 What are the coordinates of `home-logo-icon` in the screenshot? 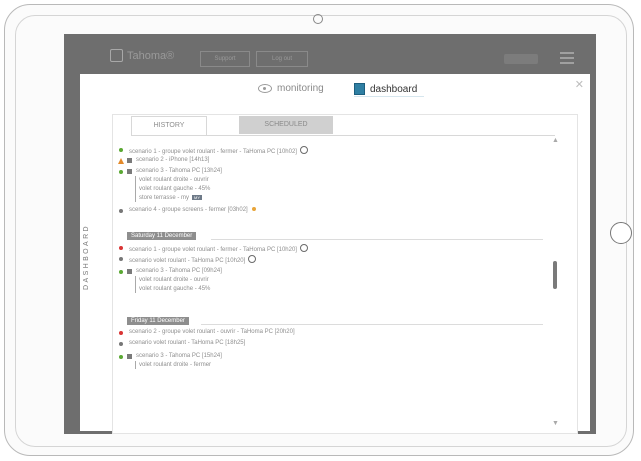 It's located at (116, 55).